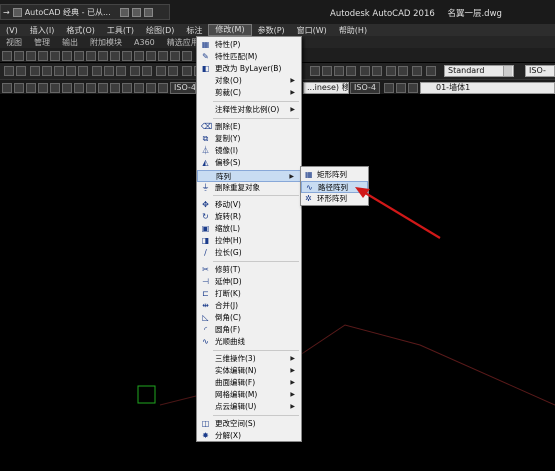 The height and width of the screenshot is (471, 555). I want to click on annotation-arrow, so click(398, 213).